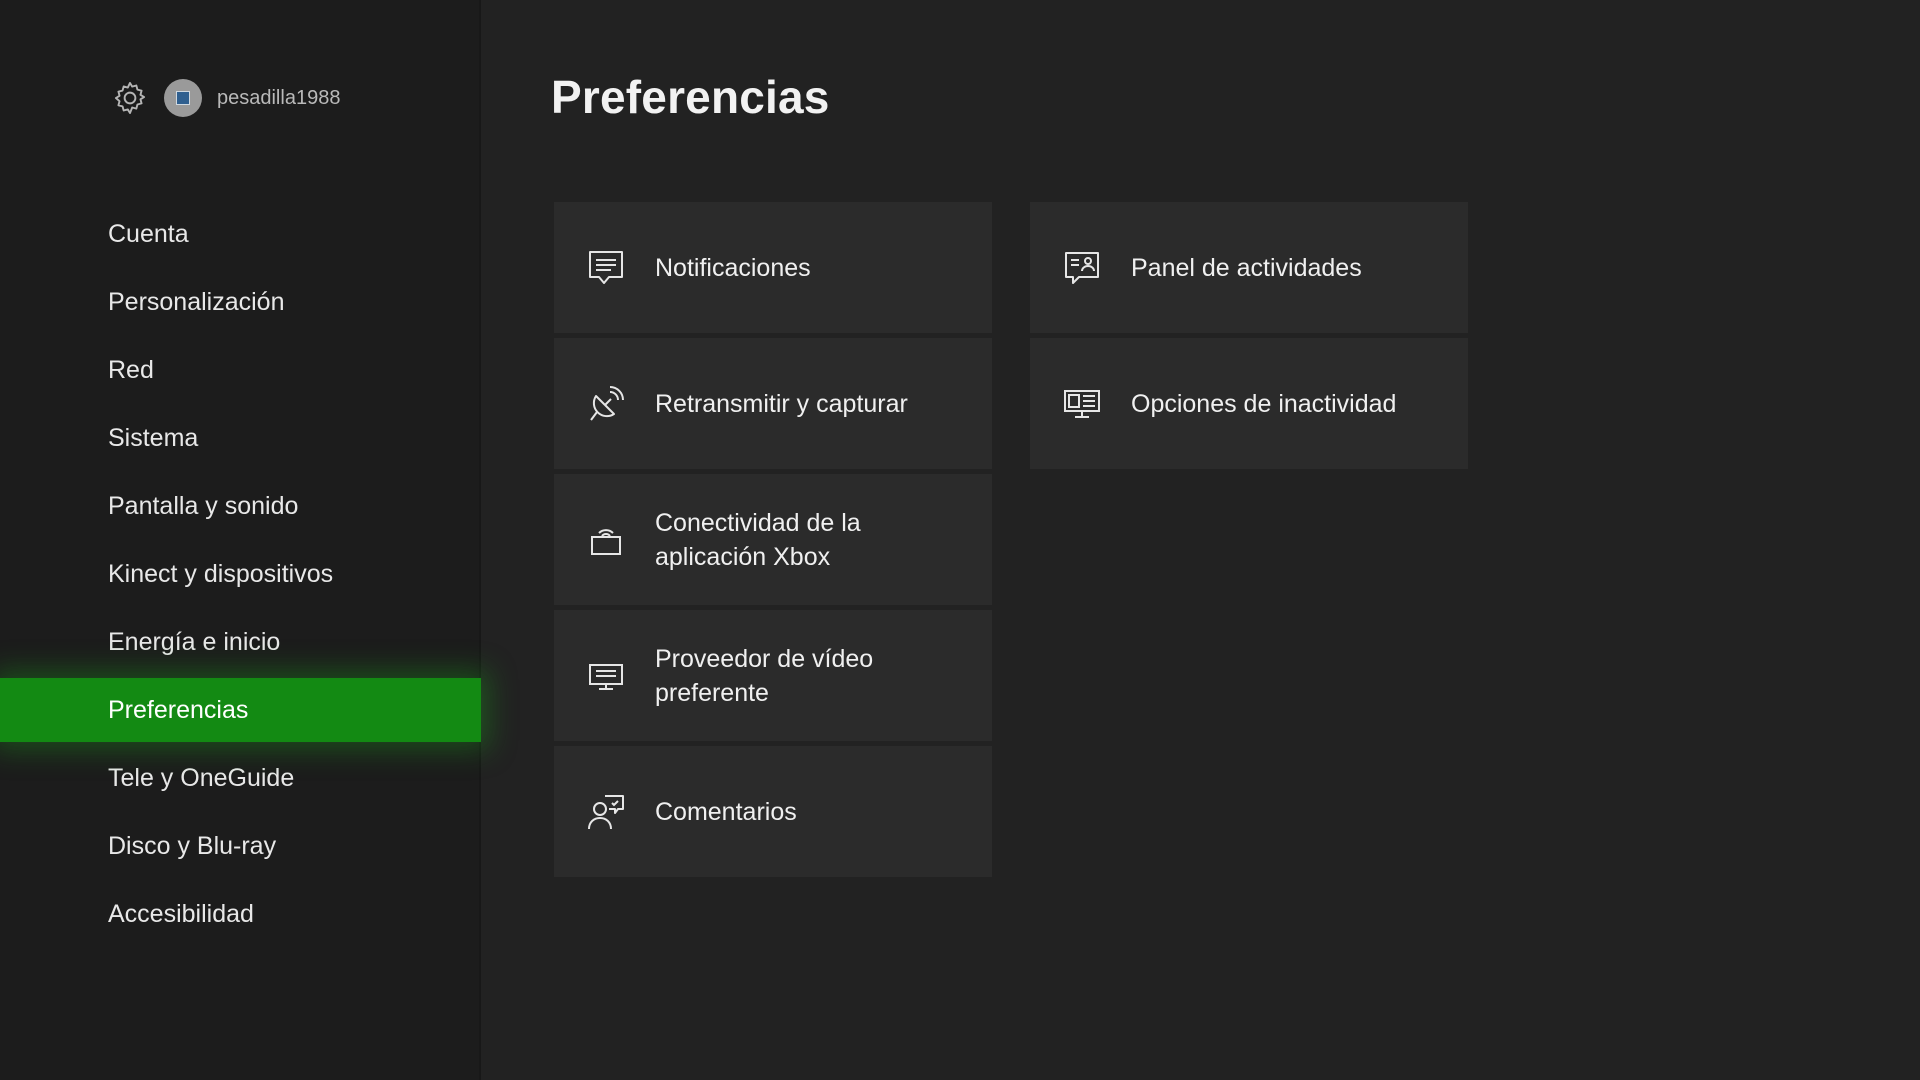  Describe the element at coordinates (1082, 404) in the screenshot. I see `idle-display-icon` at that location.